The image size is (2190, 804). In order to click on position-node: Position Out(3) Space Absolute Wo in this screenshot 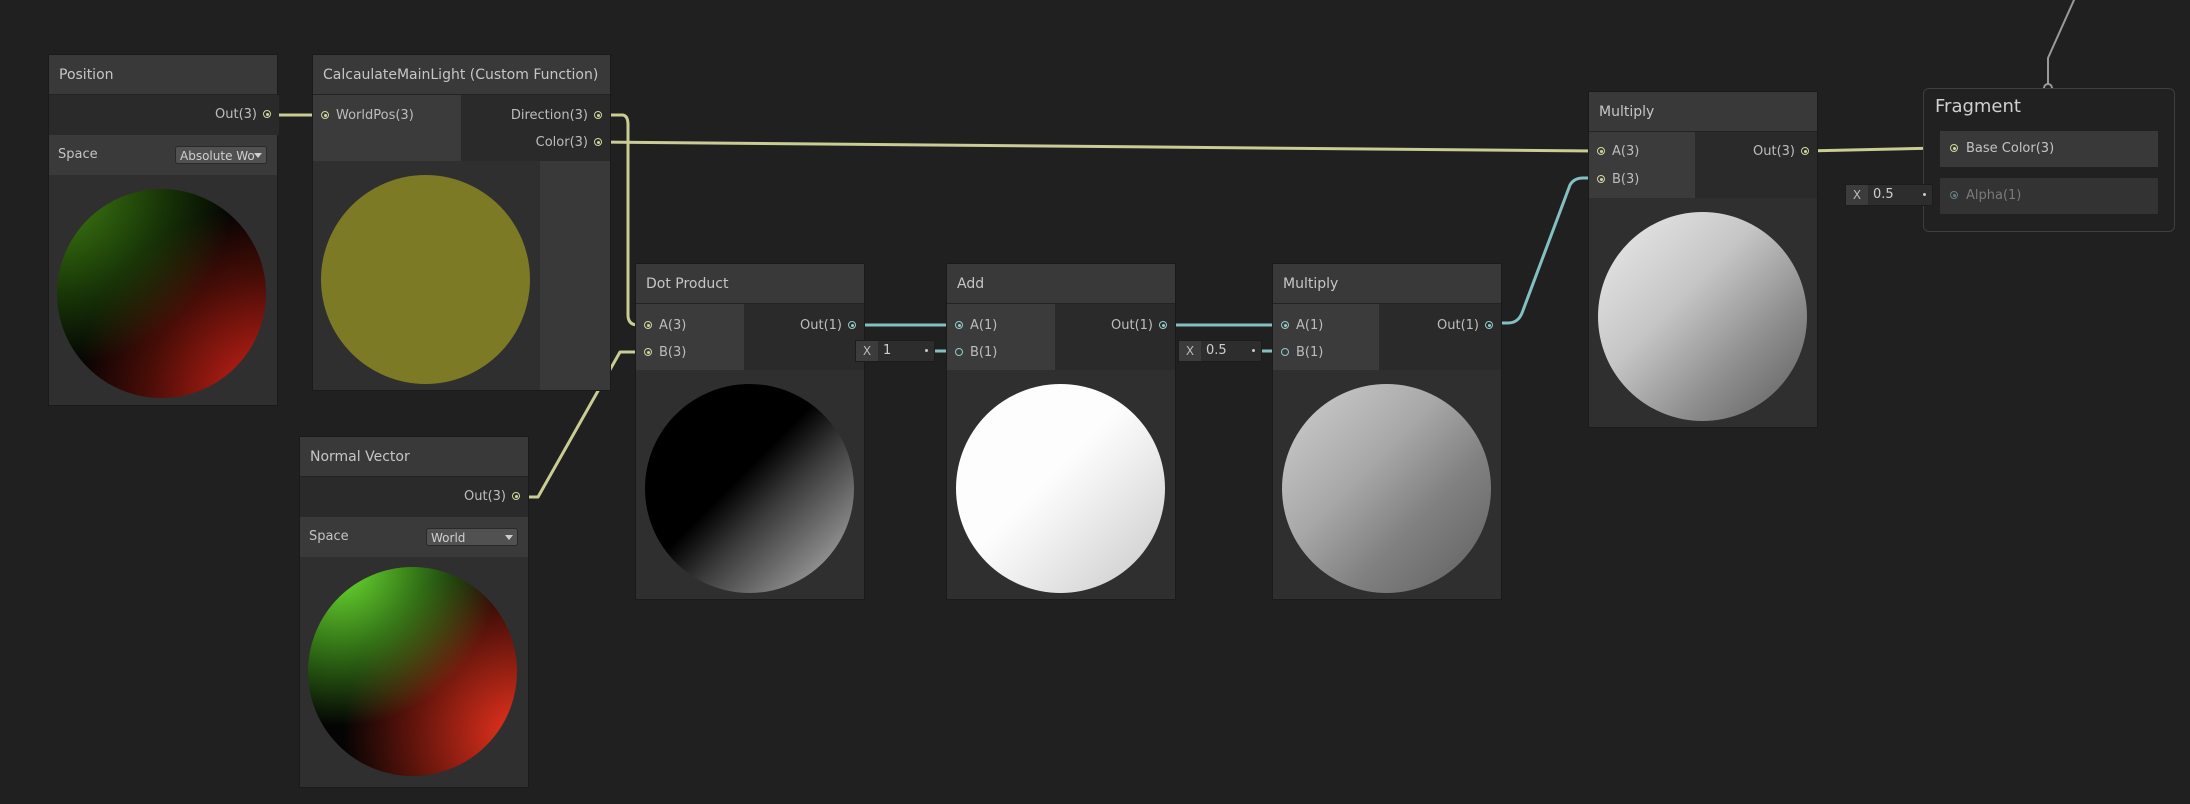, I will do `click(163, 230)`.